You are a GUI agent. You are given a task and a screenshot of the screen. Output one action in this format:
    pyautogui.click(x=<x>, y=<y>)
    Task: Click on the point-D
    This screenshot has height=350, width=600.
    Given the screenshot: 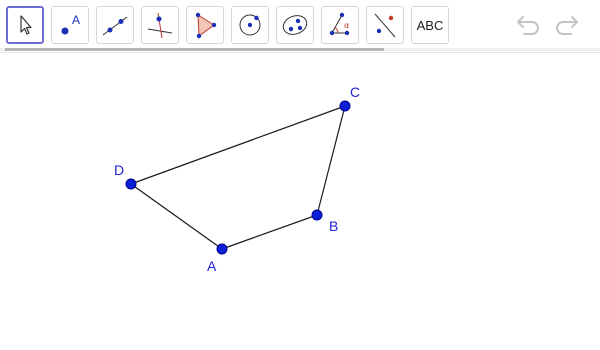 What is the action you would take?
    pyautogui.click(x=131, y=184)
    